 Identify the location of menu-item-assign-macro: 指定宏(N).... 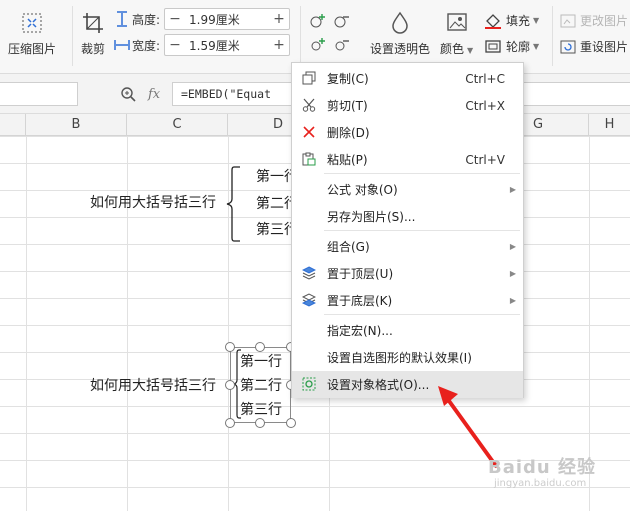
(407, 330).